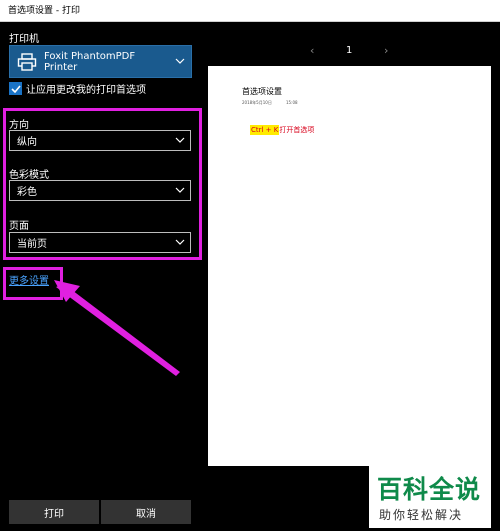 The width and height of the screenshot is (500, 531). What do you see at coordinates (265, 130) in the screenshot?
I see `preview-shortcut-key: Ctrl + K` at bounding box center [265, 130].